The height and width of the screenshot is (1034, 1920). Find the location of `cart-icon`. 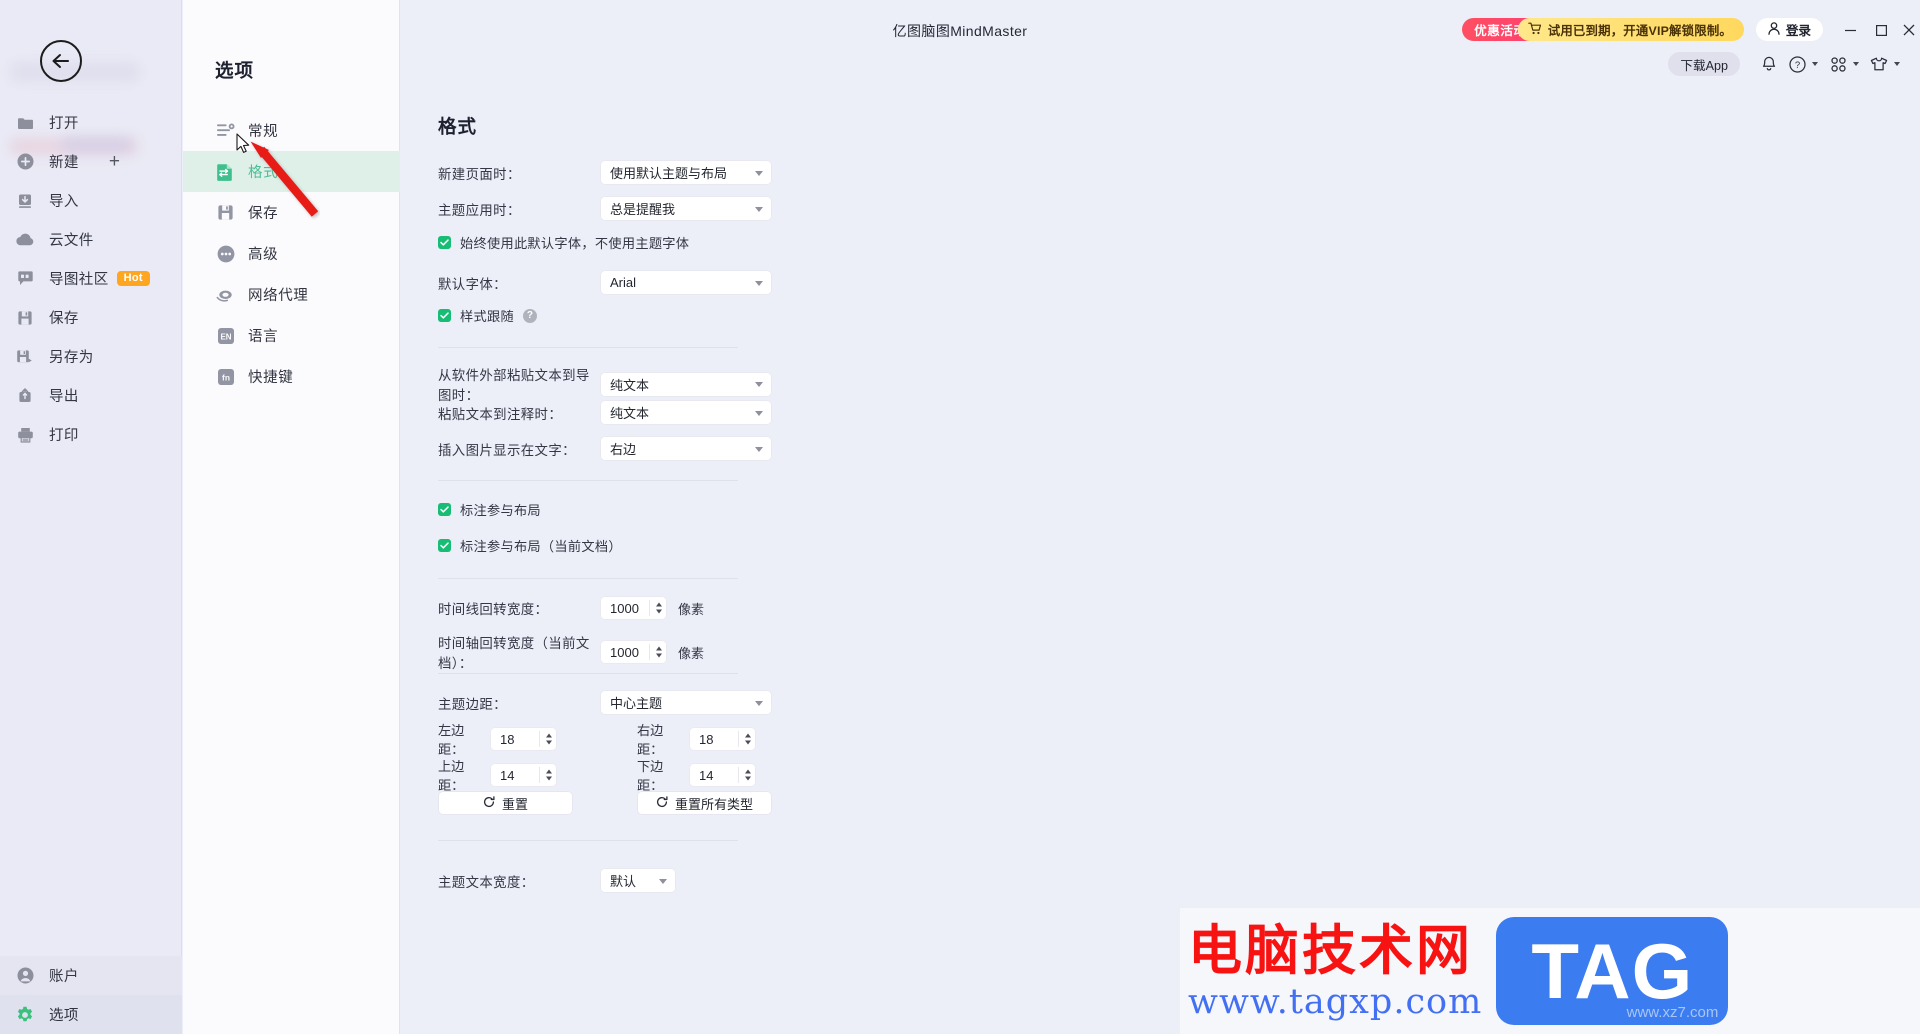

cart-icon is located at coordinates (1534, 30).